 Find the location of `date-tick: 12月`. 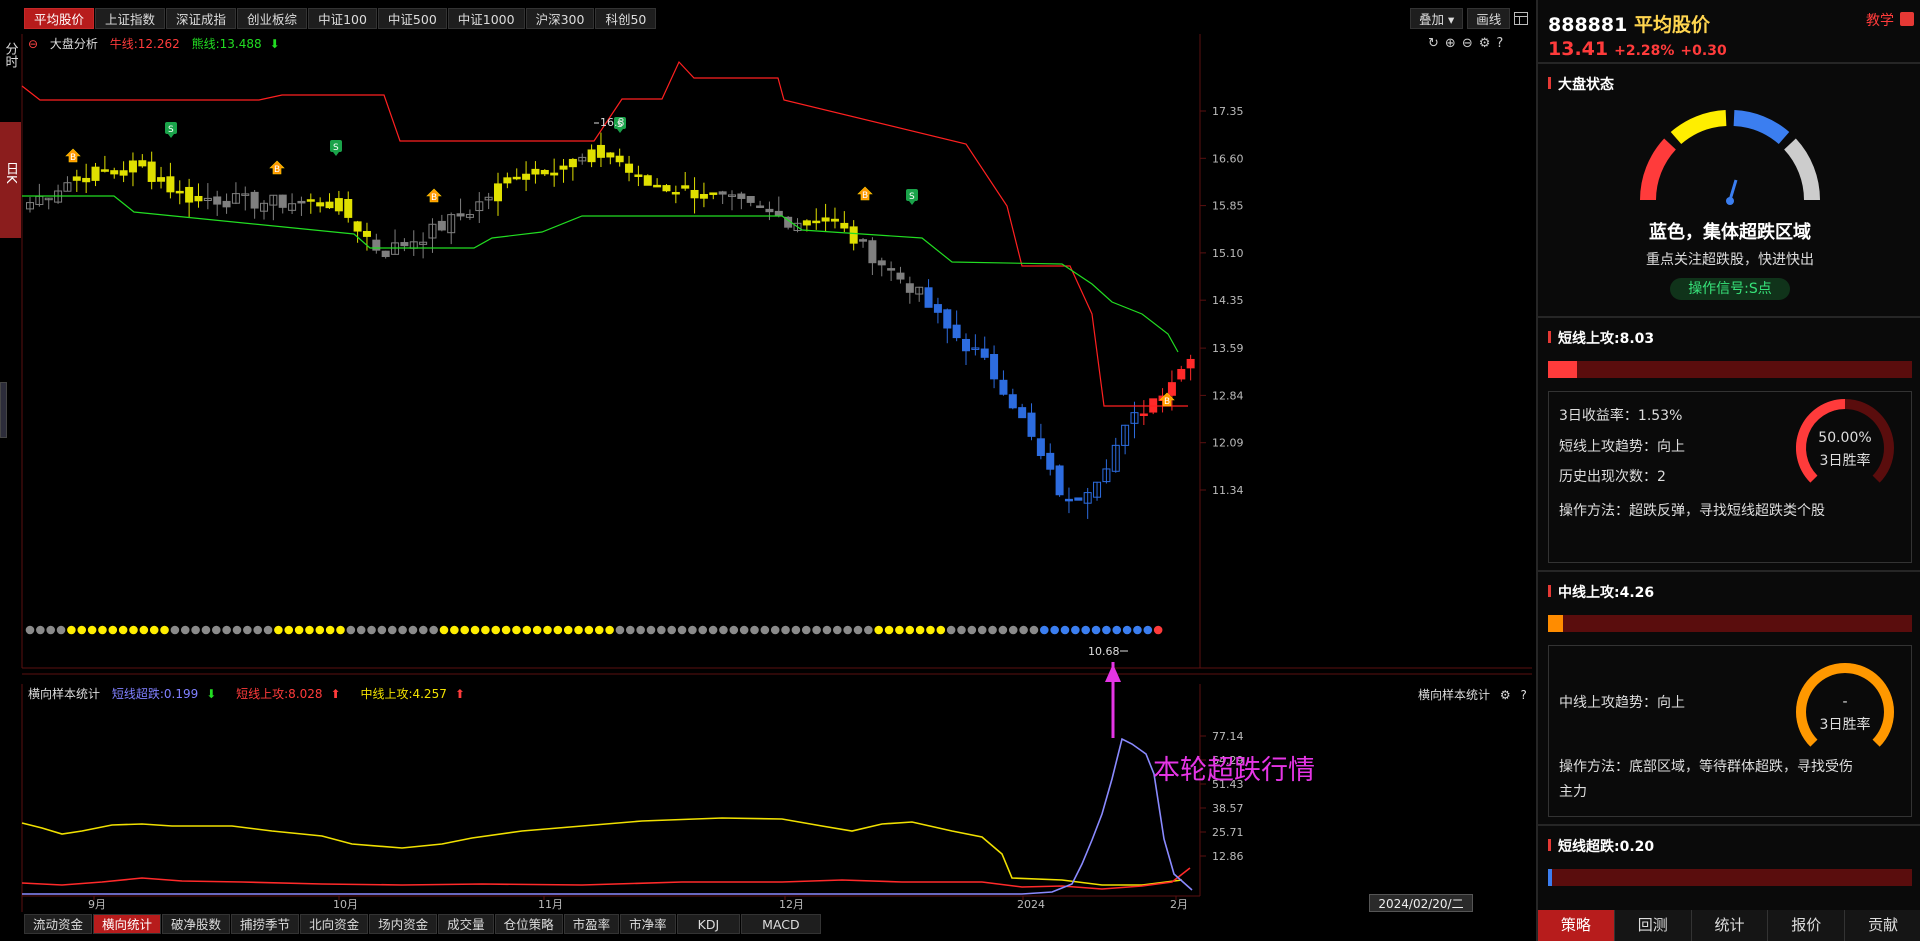

date-tick: 12月 is located at coordinates (791, 904).